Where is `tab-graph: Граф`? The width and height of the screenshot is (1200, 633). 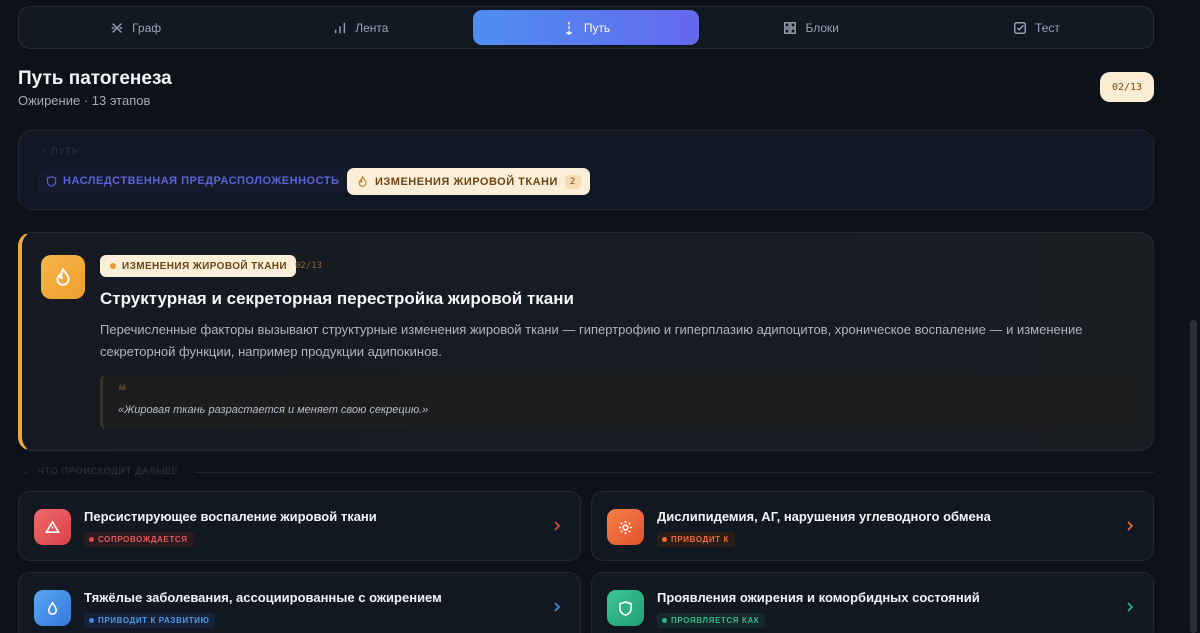
tab-graph: Граф is located at coordinates (135, 27).